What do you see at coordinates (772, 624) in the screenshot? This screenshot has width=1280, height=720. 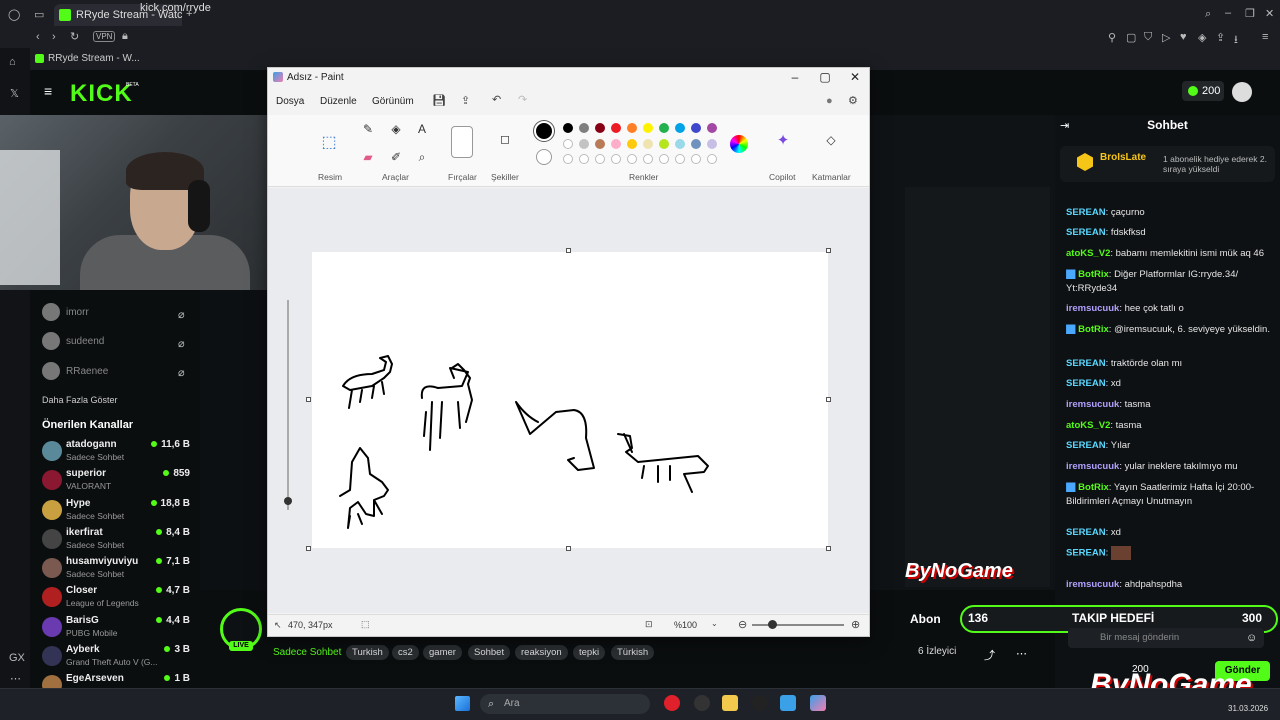 I see `zoom-knob` at bounding box center [772, 624].